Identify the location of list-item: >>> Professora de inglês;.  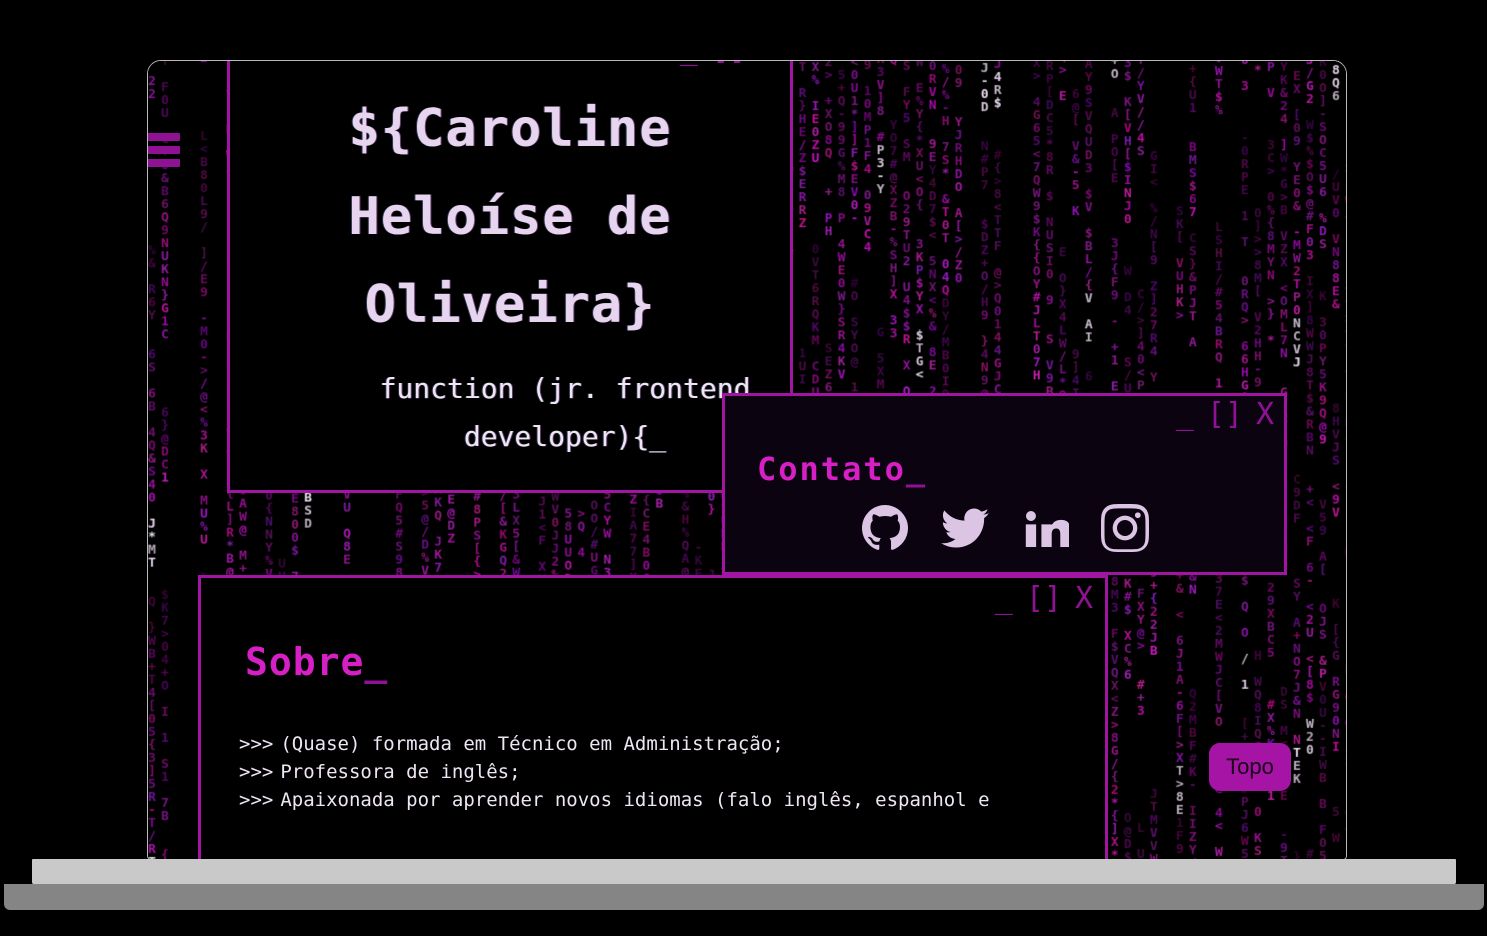
(668, 772).